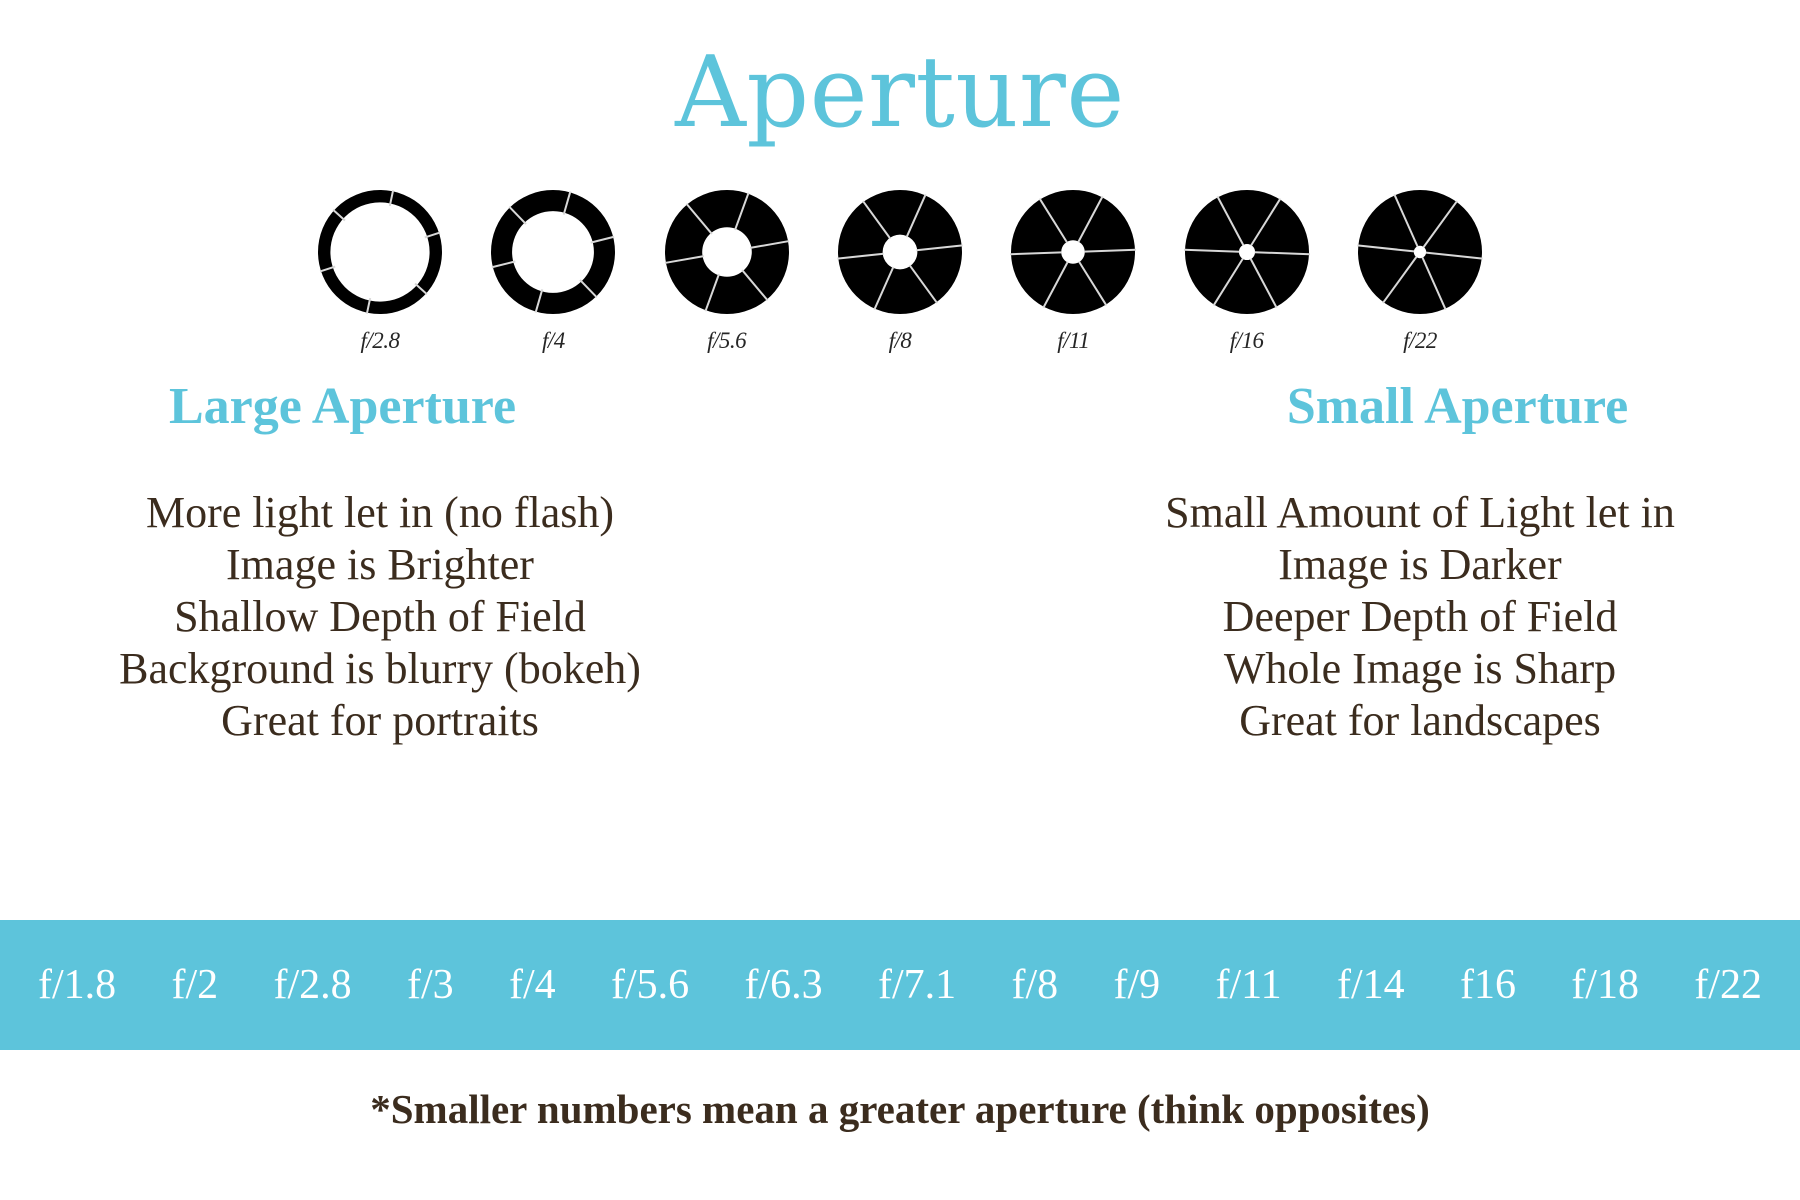 The width and height of the screenshot is (1800, 1200). What do you see at coordinates (1420, 616) in the screenshot?
I see `description-line: Deeper Depth of Field` at bounding box center [1420, 616].